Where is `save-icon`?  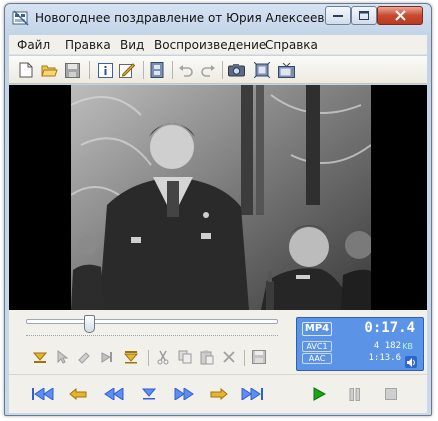
save-icon is located at coordinates (72, 70).